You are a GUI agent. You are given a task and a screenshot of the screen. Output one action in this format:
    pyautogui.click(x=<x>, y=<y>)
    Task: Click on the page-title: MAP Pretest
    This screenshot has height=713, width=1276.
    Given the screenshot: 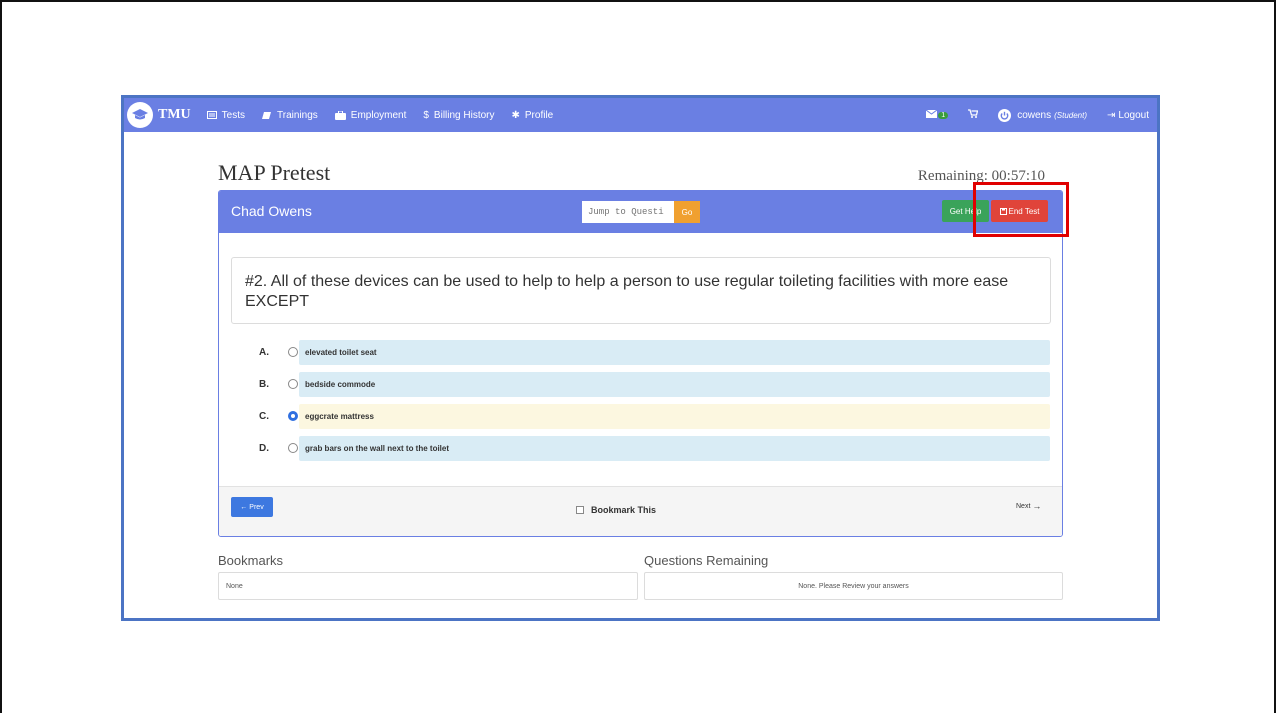 What is the action you would take?
    pyautogui.click(x=274, y=172)
    